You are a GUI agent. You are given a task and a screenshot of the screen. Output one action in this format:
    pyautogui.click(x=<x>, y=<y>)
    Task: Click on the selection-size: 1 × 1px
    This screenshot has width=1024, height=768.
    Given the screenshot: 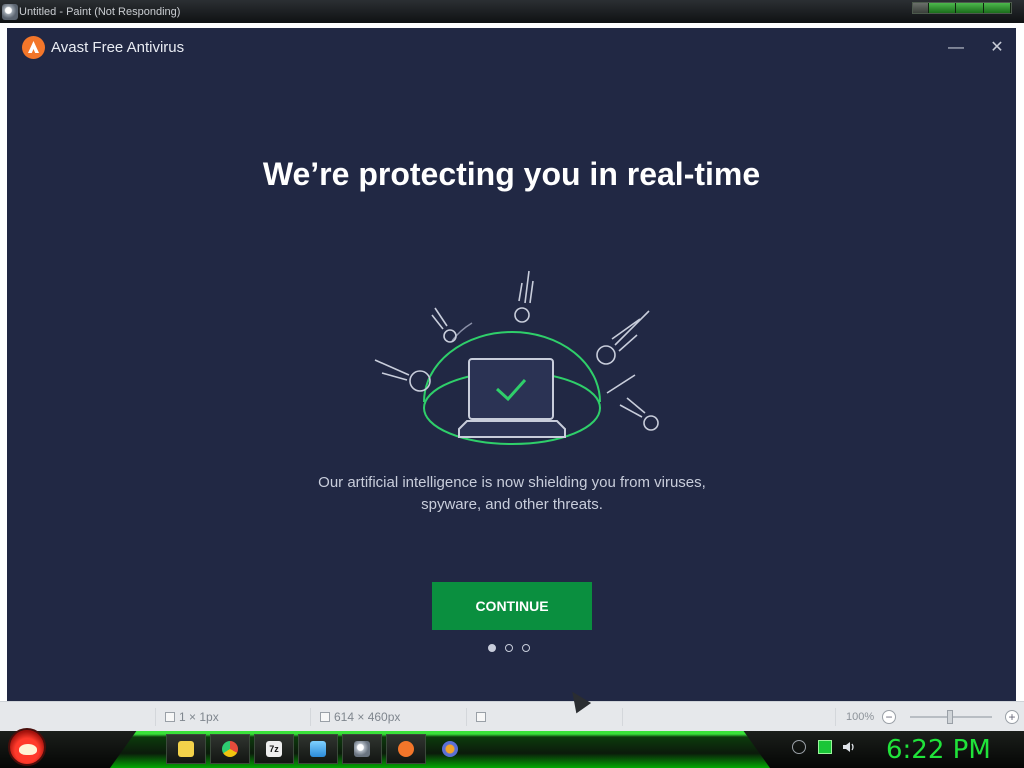 What is the action you would take?
    pyautogui.click(x=192, y=717)
    